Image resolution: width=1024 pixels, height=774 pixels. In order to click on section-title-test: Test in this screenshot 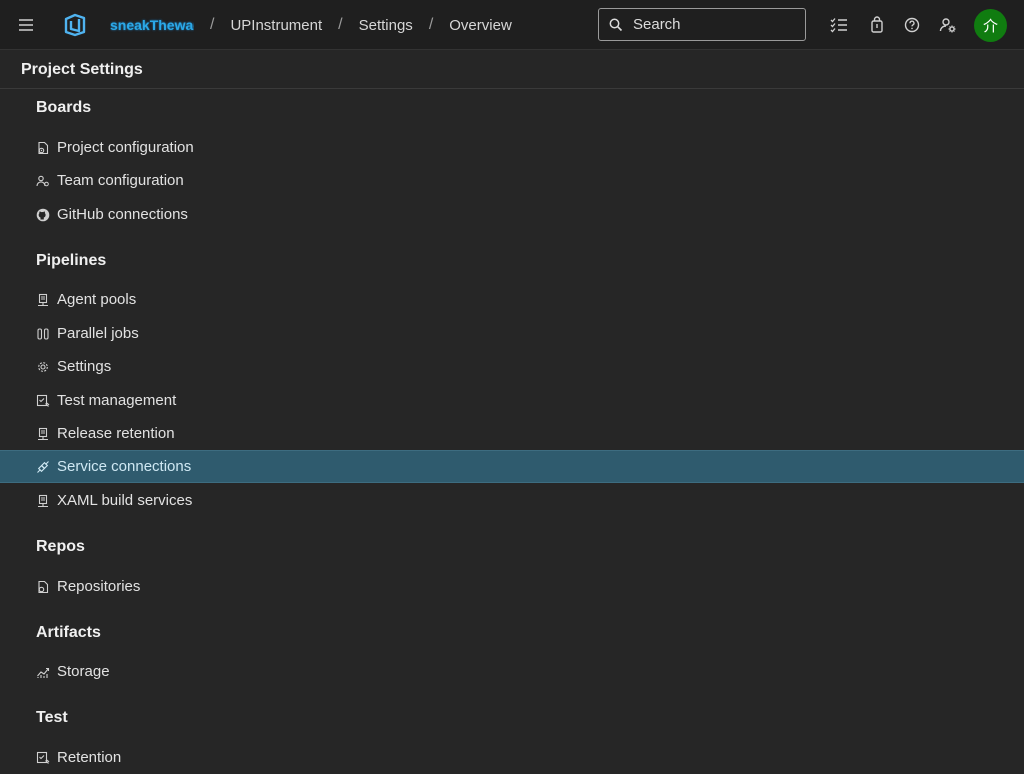, I will do `click(52, 717)`.